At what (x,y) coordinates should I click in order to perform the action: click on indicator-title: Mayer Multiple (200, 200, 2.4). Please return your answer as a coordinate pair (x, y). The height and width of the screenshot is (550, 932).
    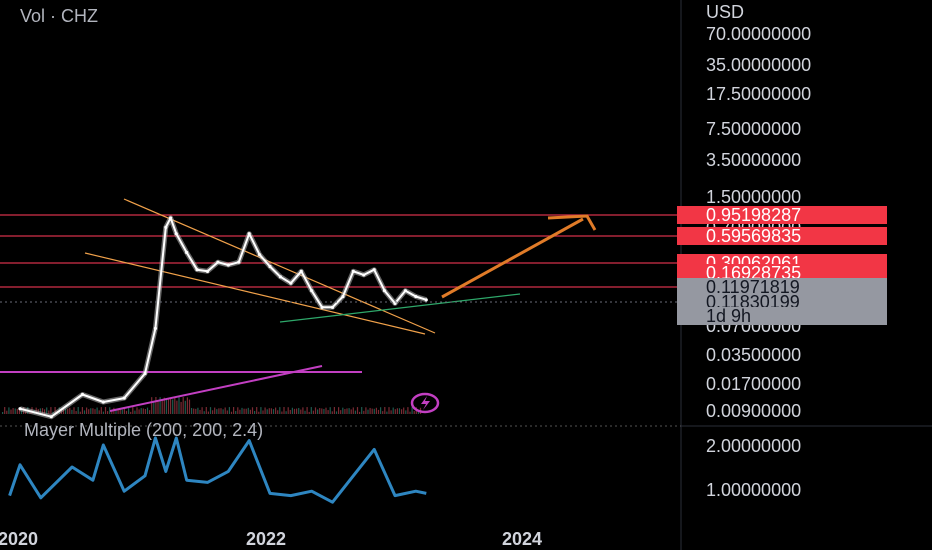
    Looking at the image, I should click on (143, 430).